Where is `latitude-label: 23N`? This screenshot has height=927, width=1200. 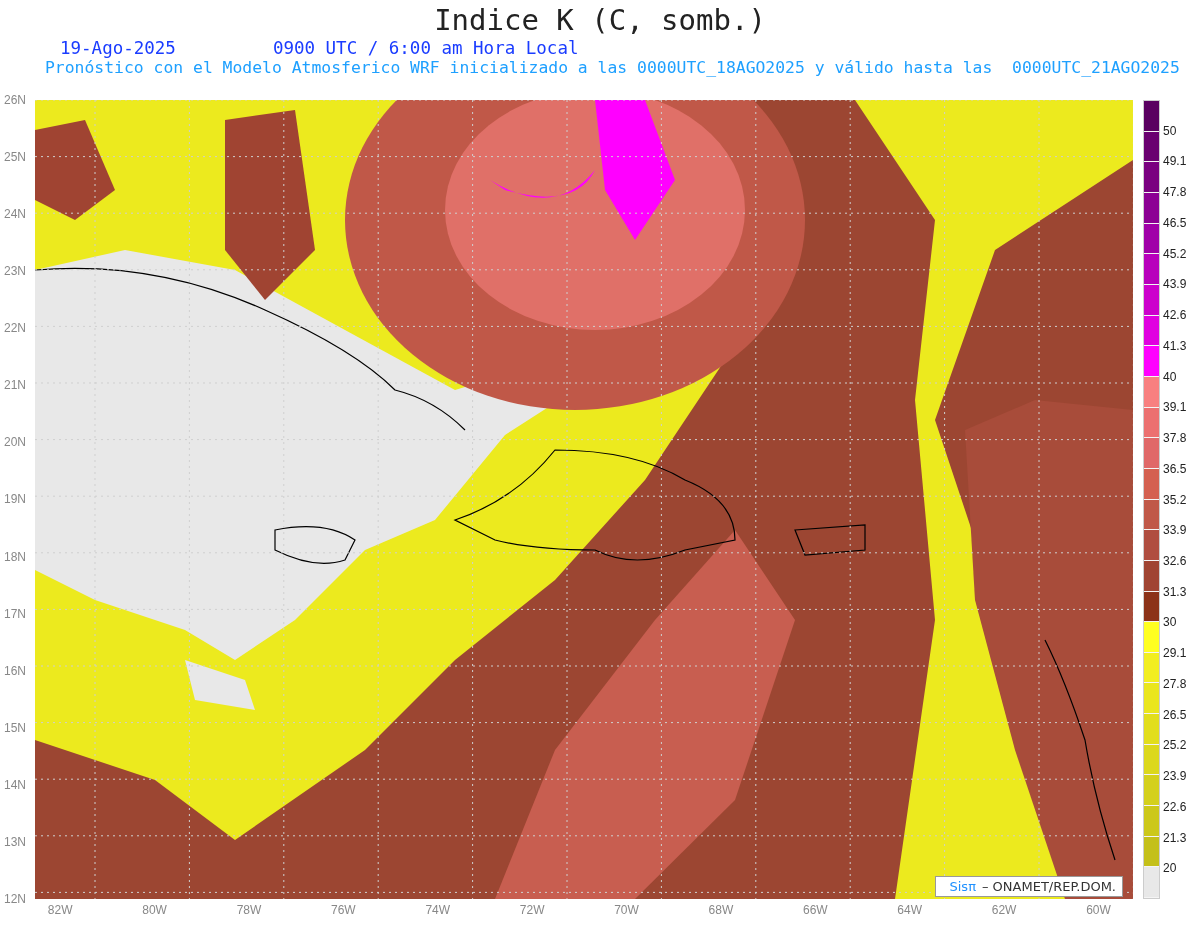
latitude-label: 23N is located at coordinates (15, 271).